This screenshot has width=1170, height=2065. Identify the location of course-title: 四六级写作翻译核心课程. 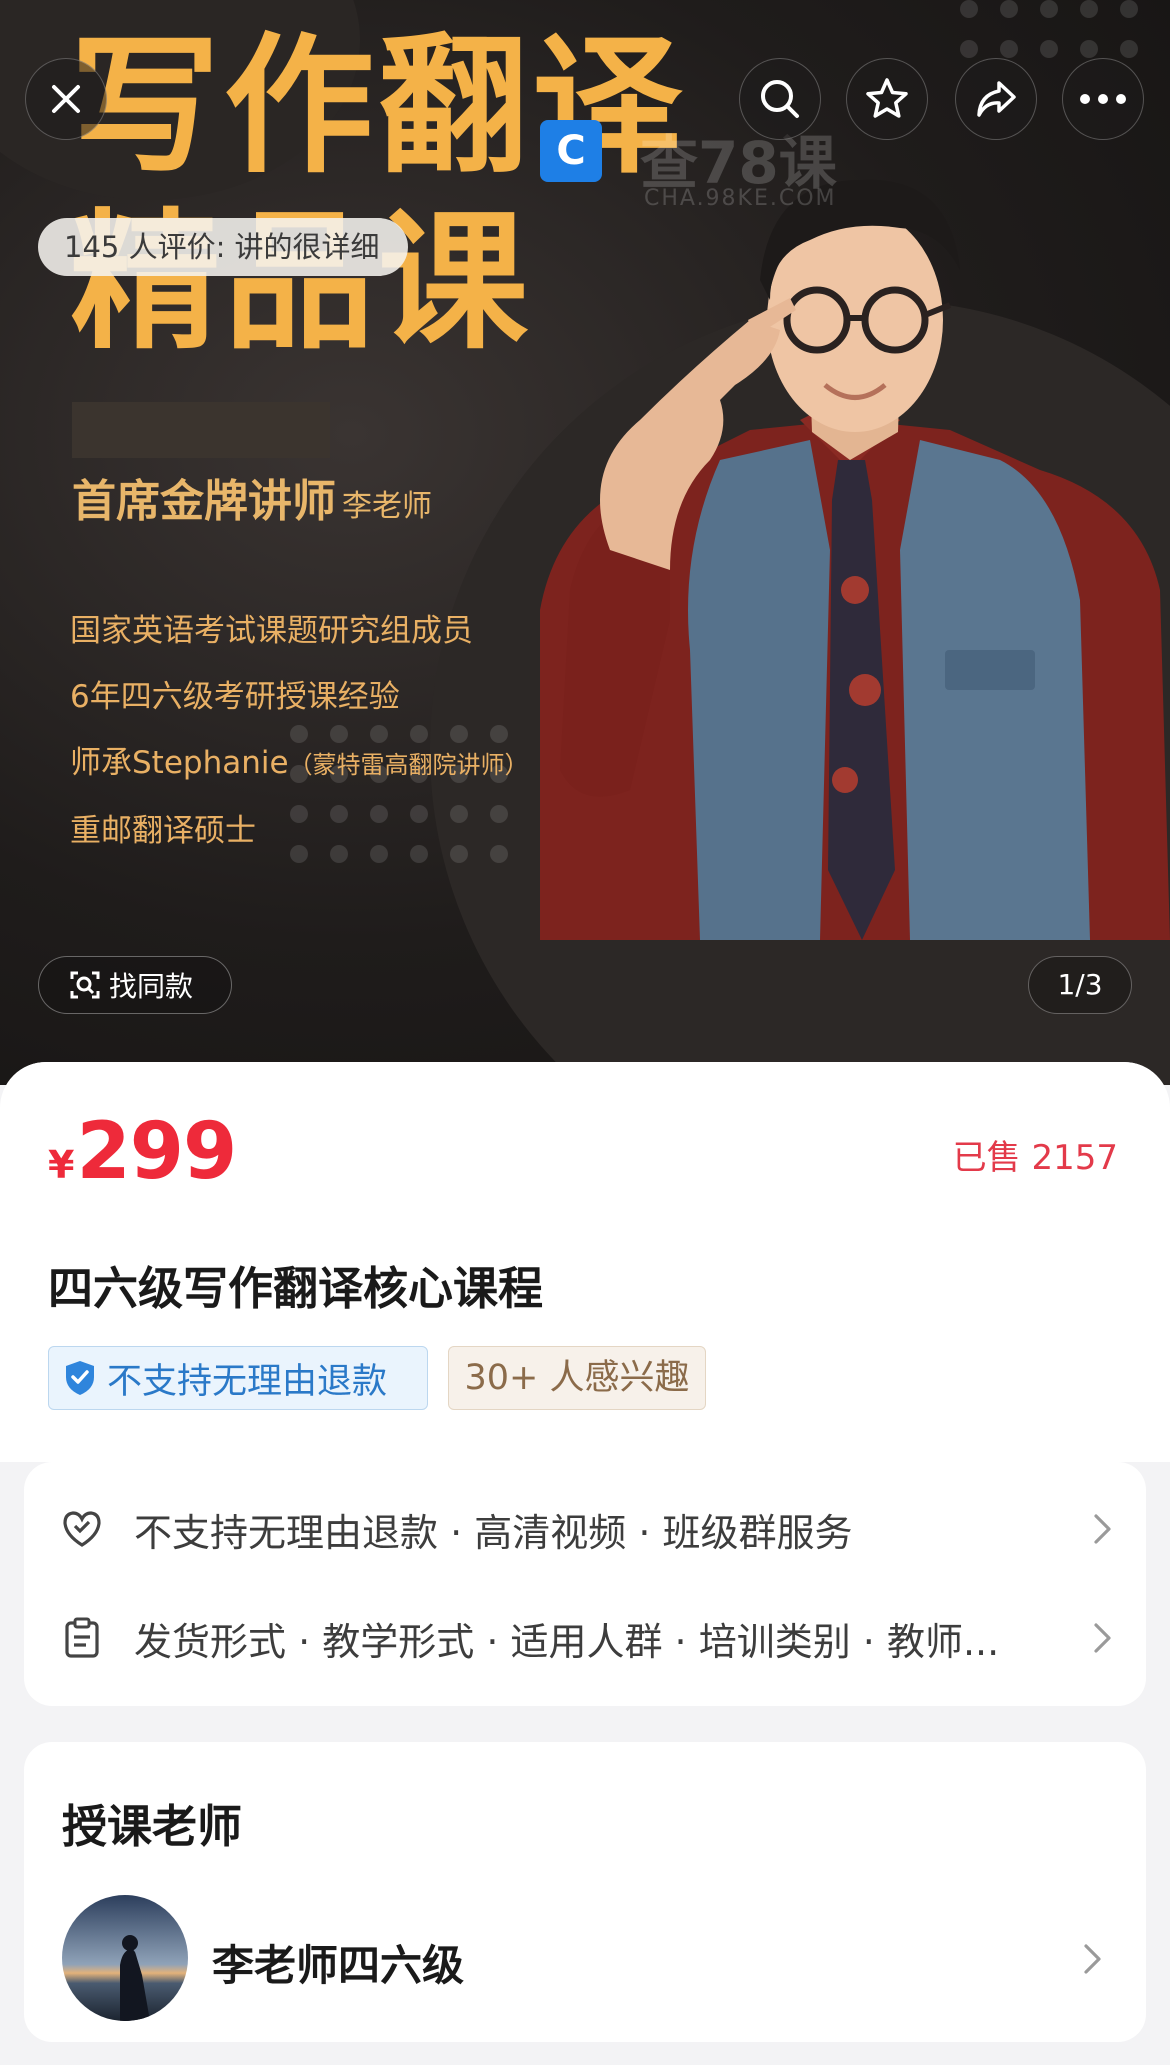
(296, 1288).